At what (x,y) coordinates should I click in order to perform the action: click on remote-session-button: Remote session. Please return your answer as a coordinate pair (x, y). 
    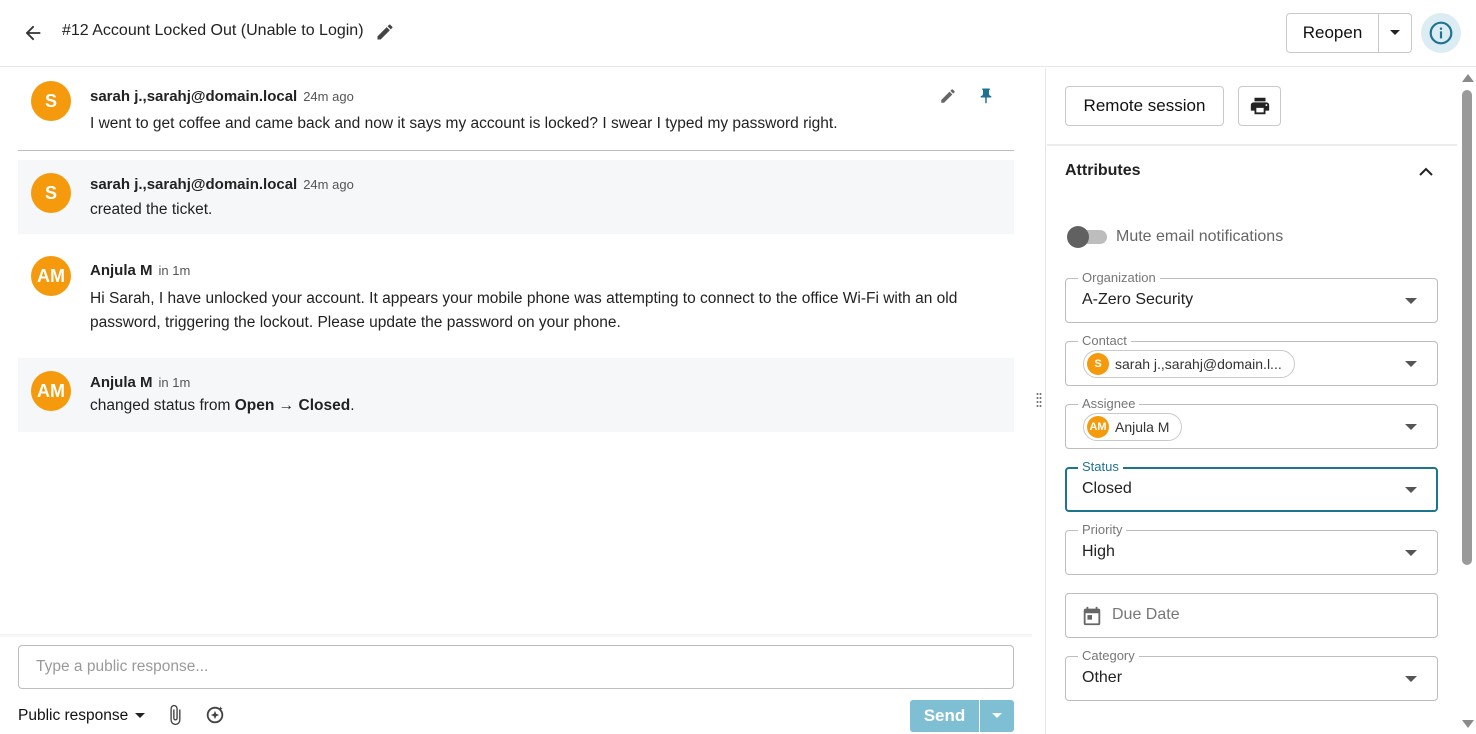
    Looking at the image, I should click on (1144, 106).